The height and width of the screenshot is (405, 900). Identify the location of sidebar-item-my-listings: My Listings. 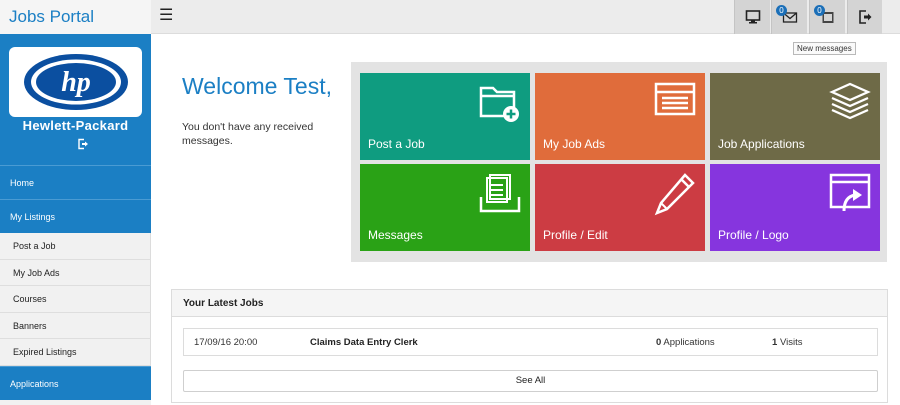
(75, 216).